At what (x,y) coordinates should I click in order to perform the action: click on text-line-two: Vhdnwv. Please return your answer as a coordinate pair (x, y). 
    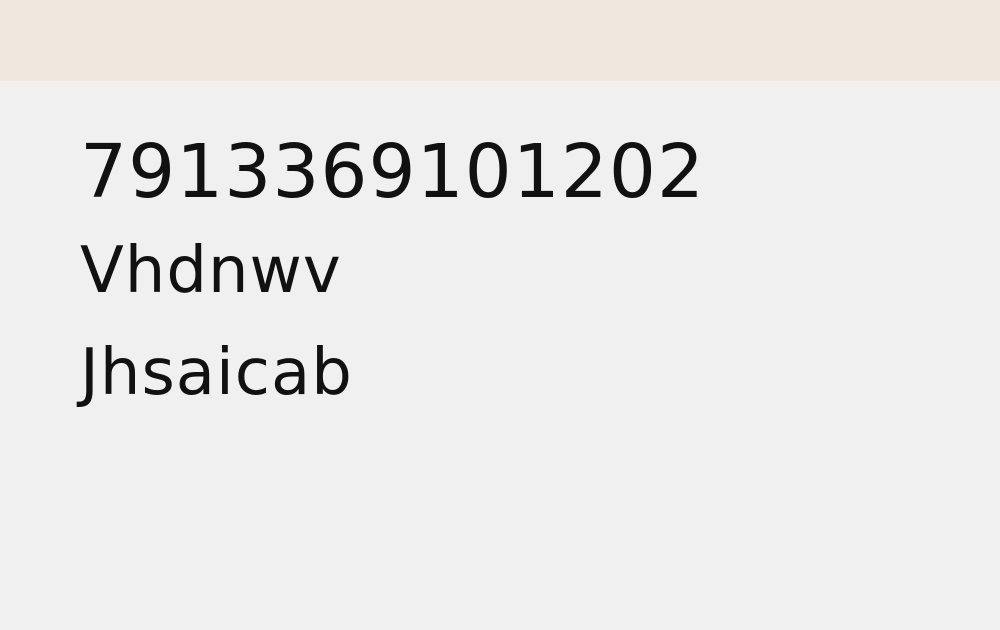
    Looking at the image, I should click on (211, 271).